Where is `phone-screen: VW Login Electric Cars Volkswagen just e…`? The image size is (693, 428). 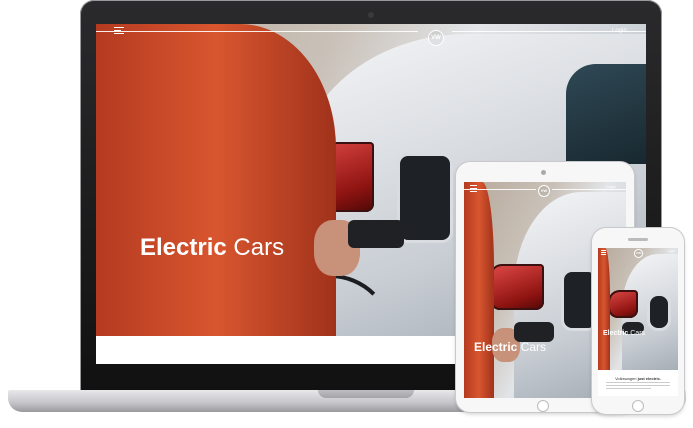
phone-screen: VW Login Electric Cars Volkswagen just e… is located at coordinates (638, 322).